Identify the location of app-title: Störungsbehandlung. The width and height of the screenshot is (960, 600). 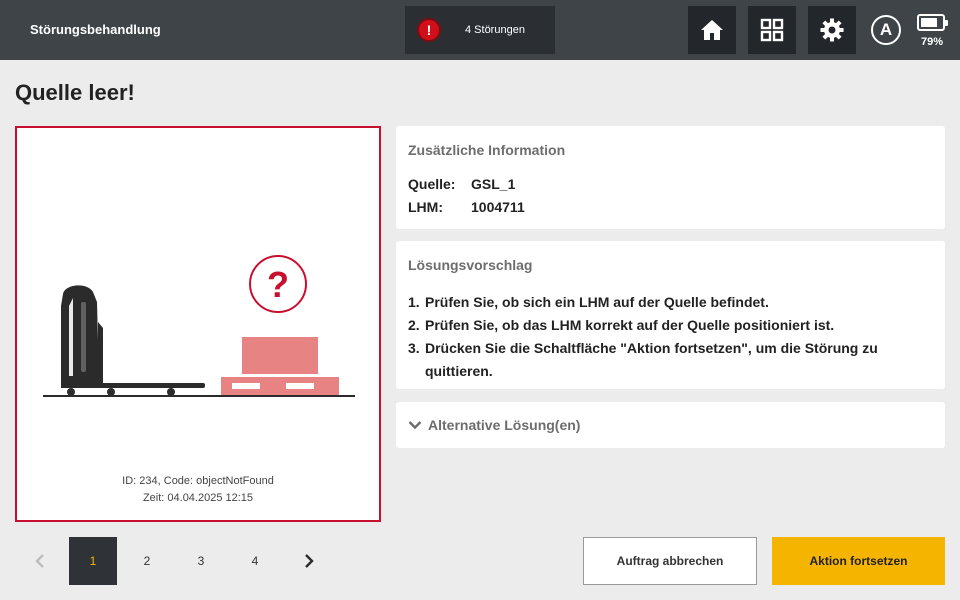
(95, 29).